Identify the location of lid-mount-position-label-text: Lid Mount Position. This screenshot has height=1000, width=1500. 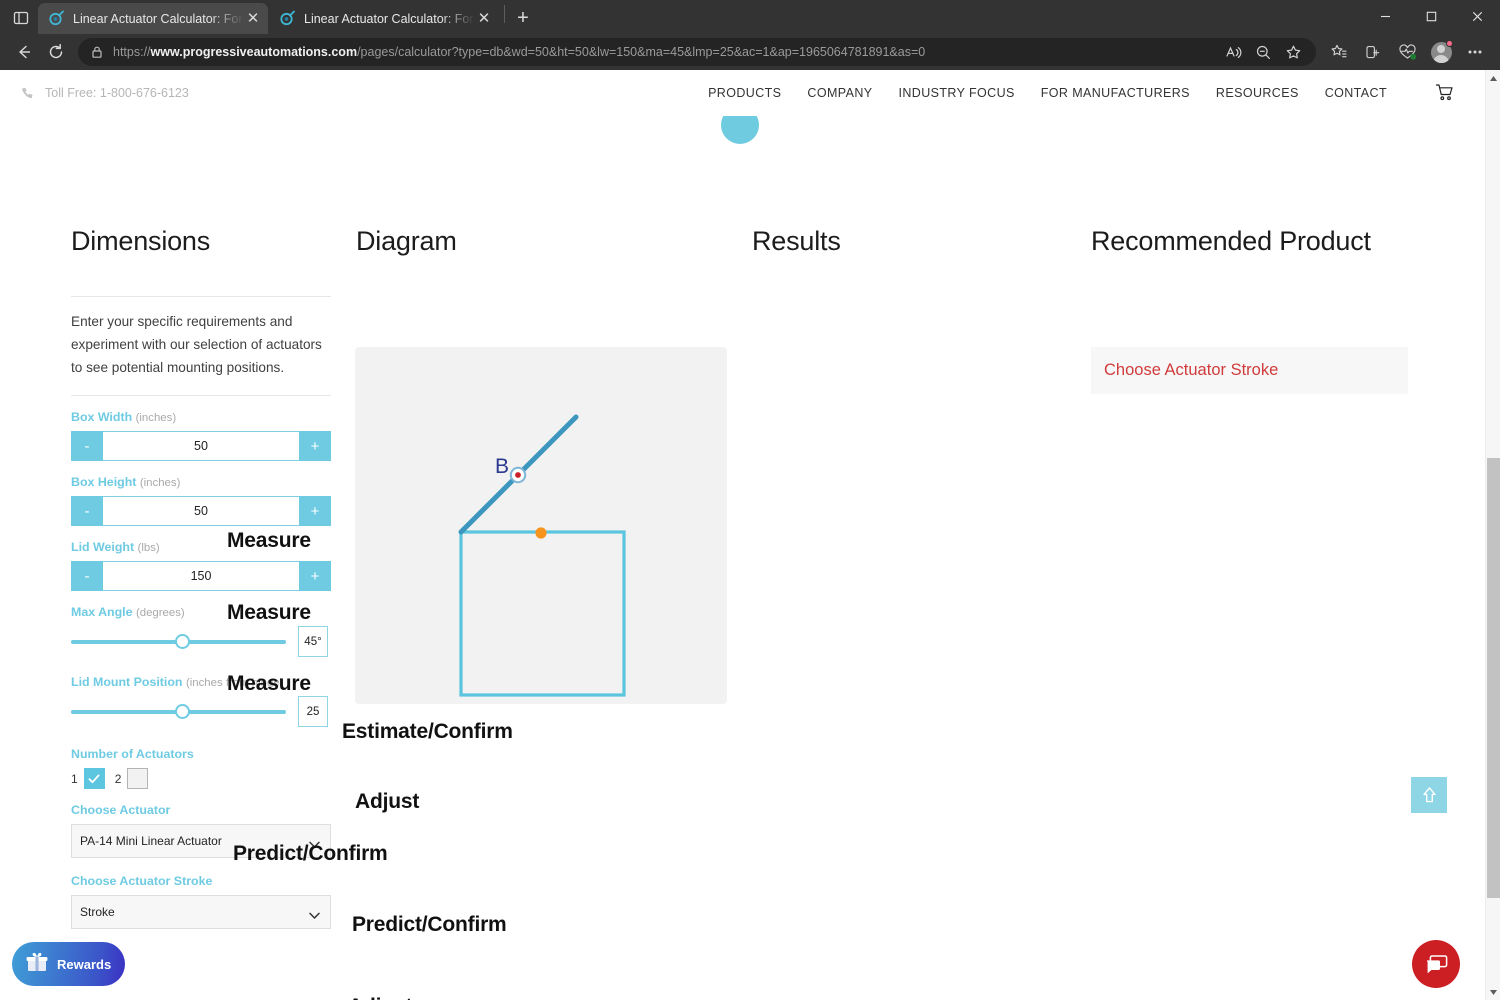
(127, 682).